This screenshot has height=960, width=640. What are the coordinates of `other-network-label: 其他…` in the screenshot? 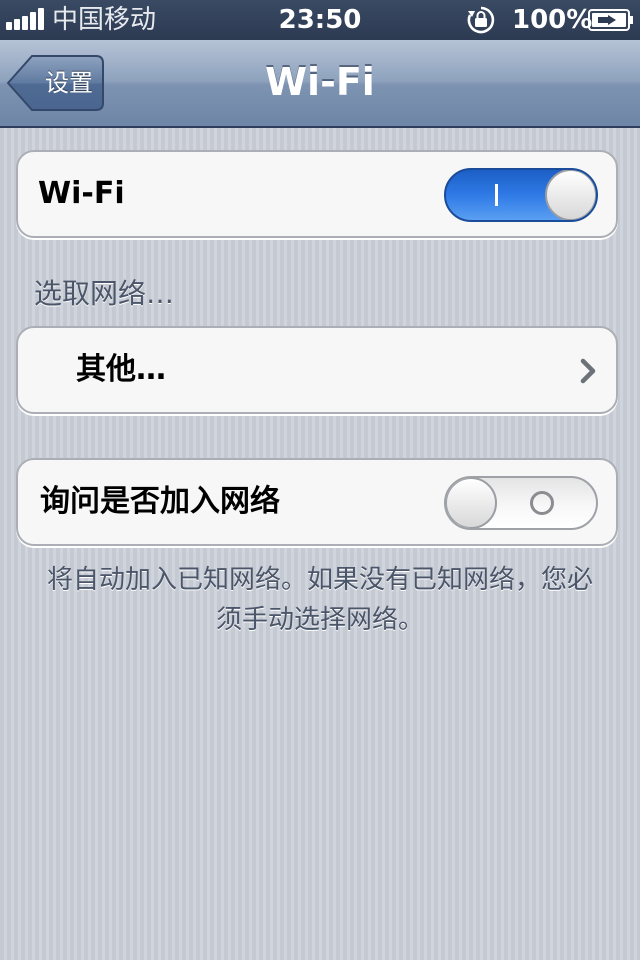 It's located at (121, 369).